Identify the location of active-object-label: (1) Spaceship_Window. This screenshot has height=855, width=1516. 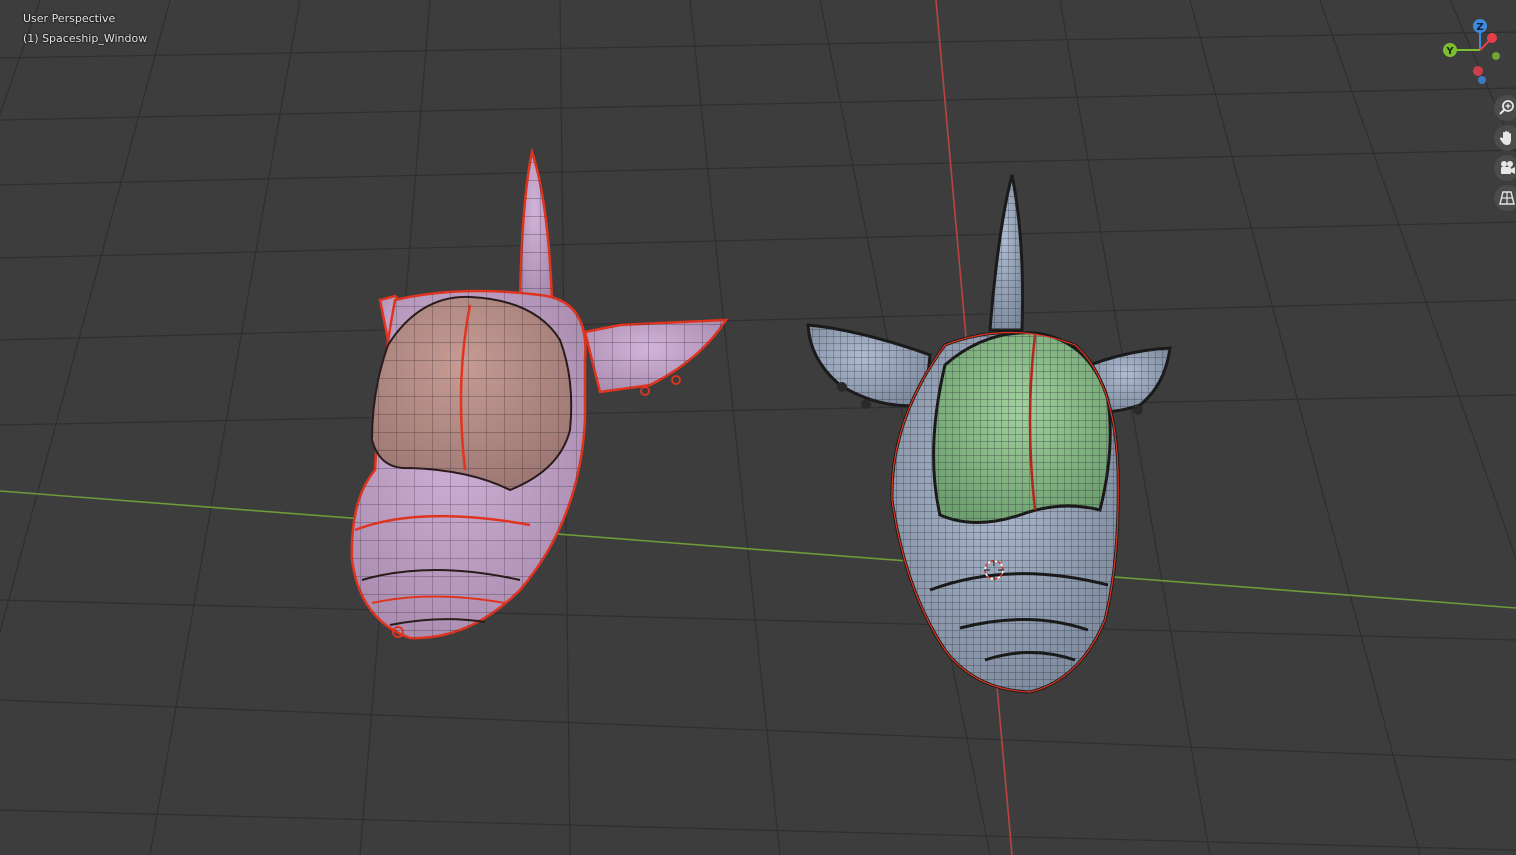
(85, 38).